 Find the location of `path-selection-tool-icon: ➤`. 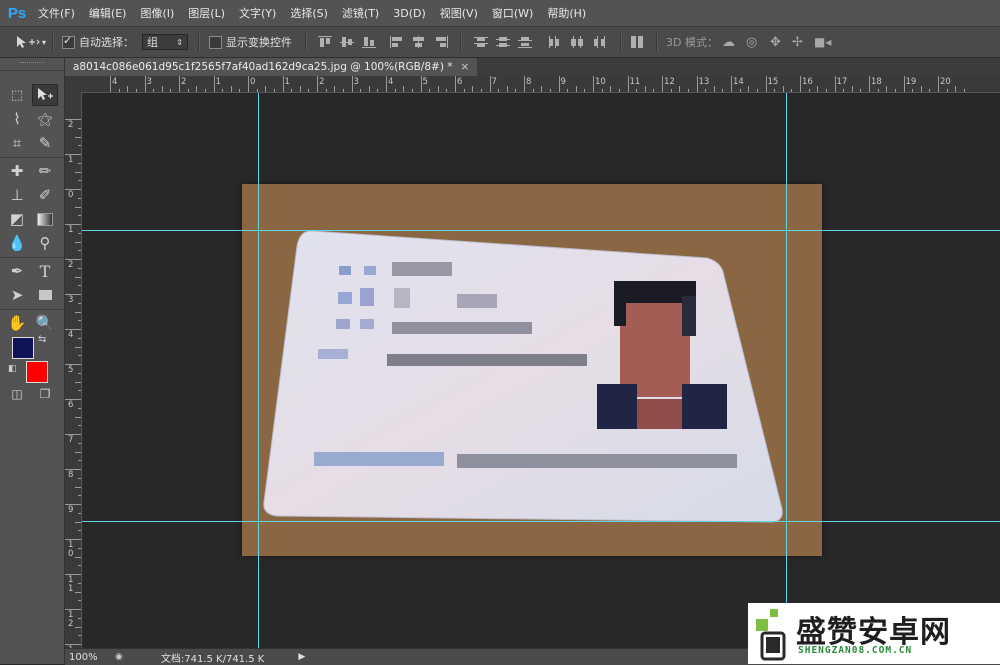

path-selection-tool-icon: ➤ is located at coordinates (17, 295).